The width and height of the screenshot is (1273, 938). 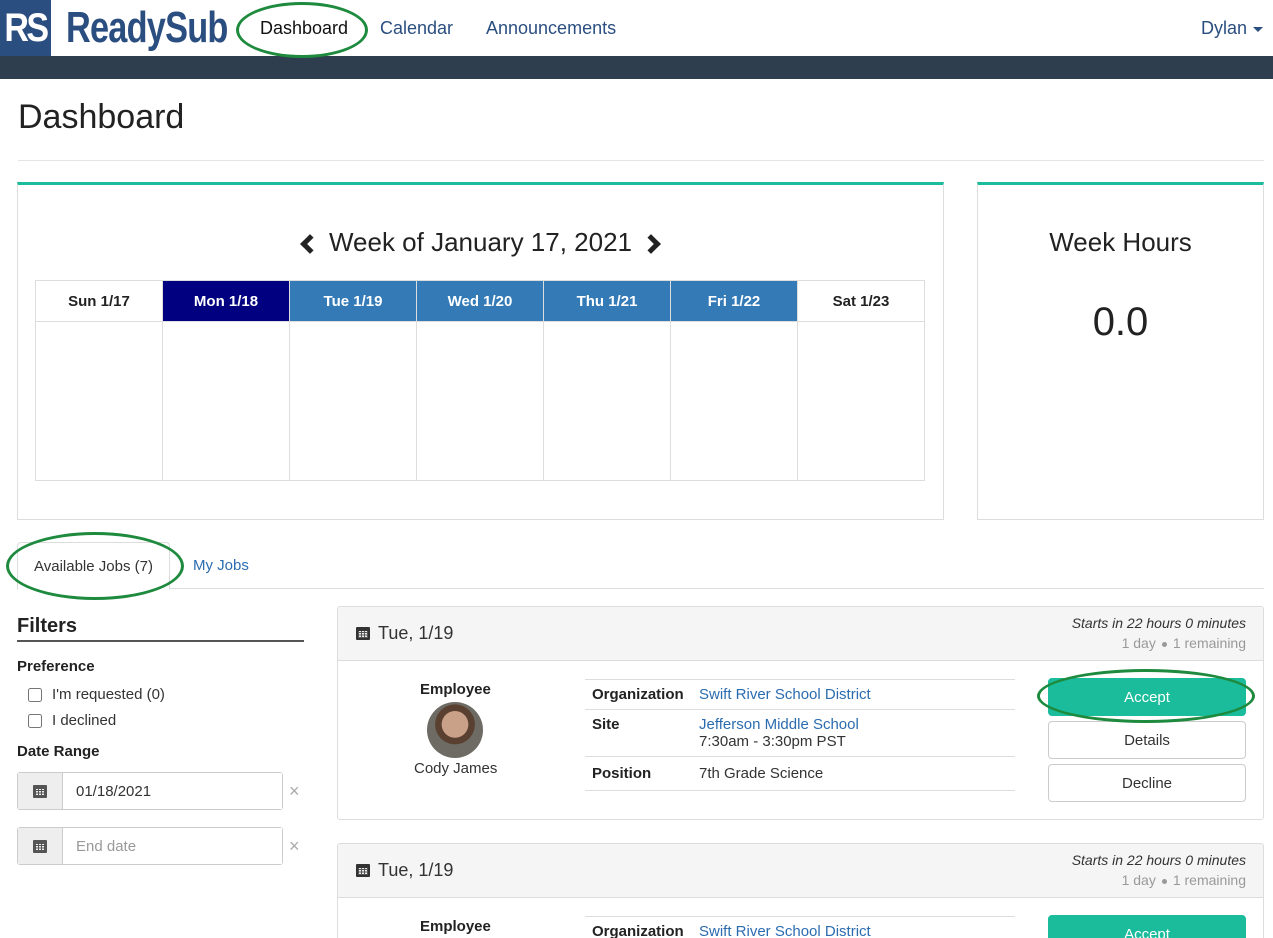 I want to click on day-column: Fri 1/22, so click(x=734, y=380).